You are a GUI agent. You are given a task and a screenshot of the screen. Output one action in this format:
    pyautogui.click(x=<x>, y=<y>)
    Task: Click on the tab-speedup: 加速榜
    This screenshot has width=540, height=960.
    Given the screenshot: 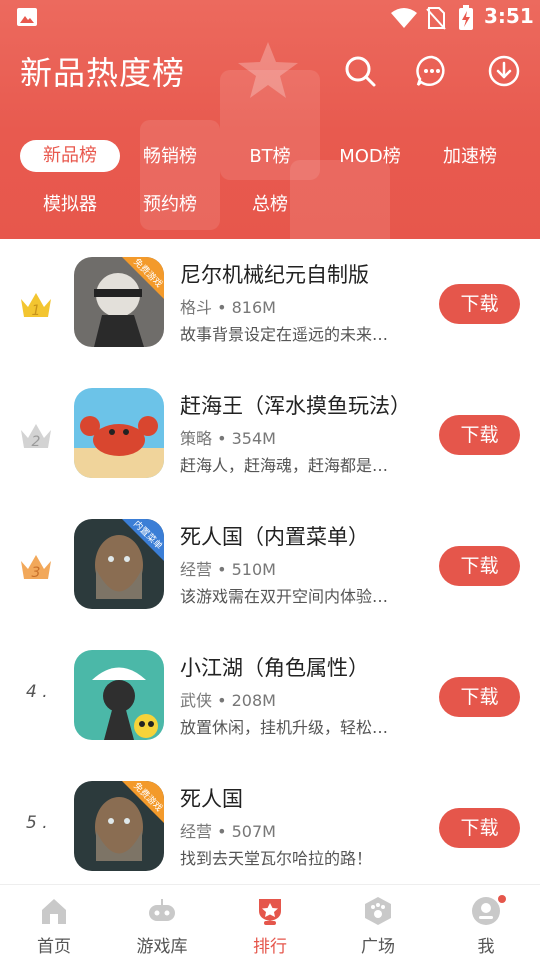 What is the action you would take?
    pyautogui.click(x=470, y=157)
    